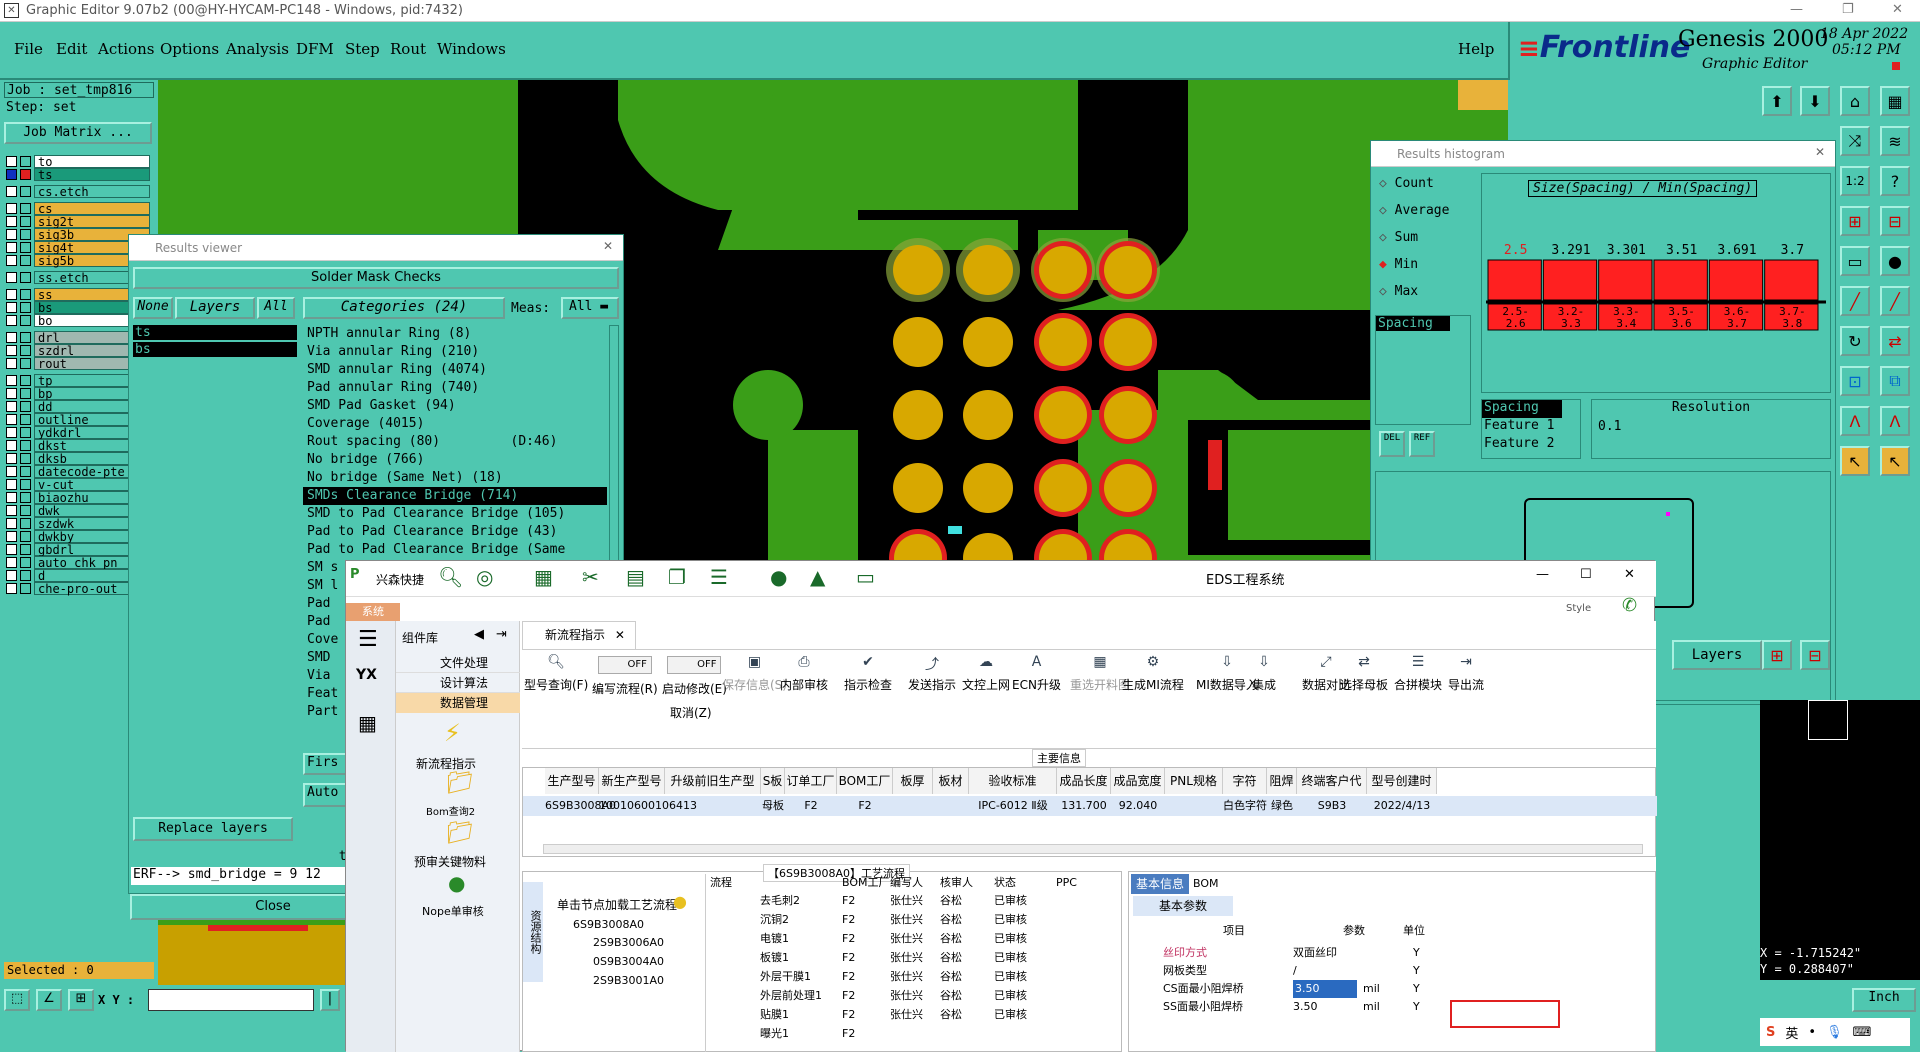  Describe the element at coordinates (1895, 141) in the screenshot. I see `toolbar-icon-6: ≋` at that location.